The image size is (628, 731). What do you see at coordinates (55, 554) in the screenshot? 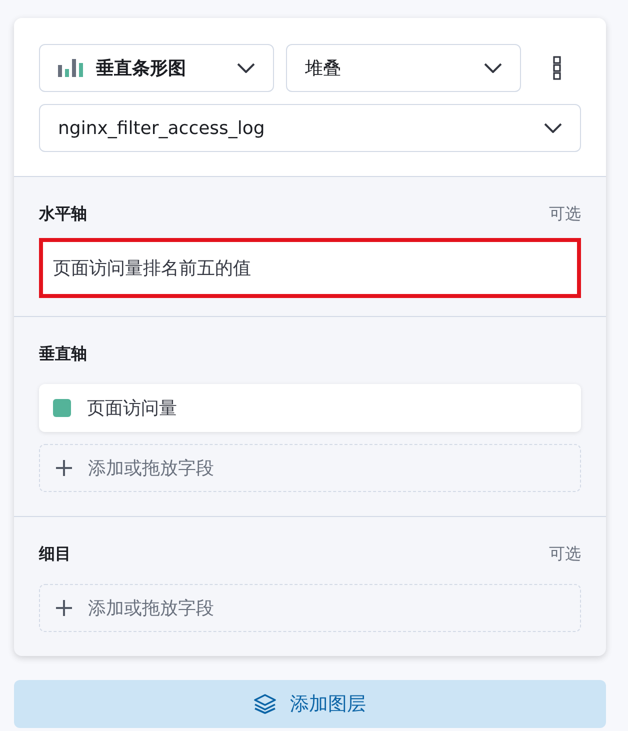
I see `section-title: 细目` at bounding box center [55, 554].